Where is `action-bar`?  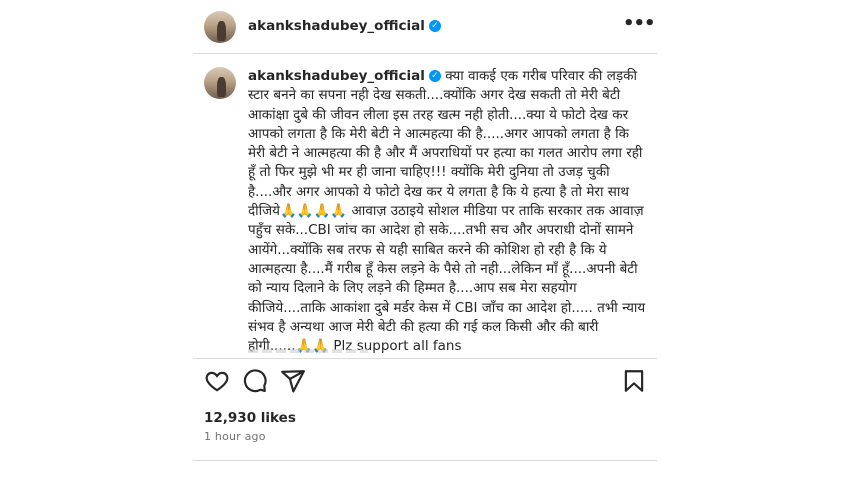
action-bar is located at coordinates (425, 384).